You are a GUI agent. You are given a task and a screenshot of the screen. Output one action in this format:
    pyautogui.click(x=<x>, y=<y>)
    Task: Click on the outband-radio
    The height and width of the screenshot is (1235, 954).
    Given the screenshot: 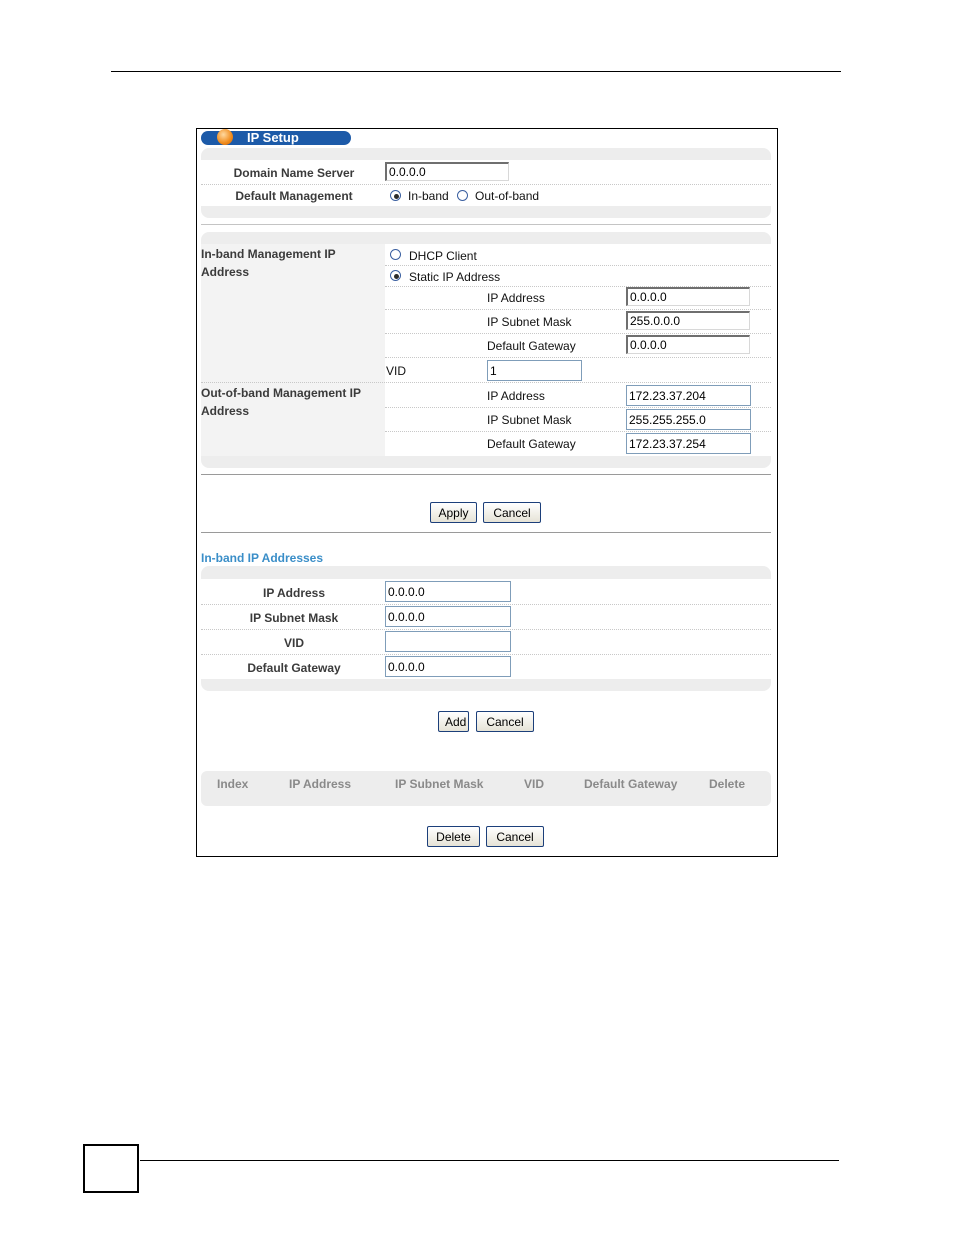 What is the action you would take?
    pyautogui.click(x=462, y=195)
    